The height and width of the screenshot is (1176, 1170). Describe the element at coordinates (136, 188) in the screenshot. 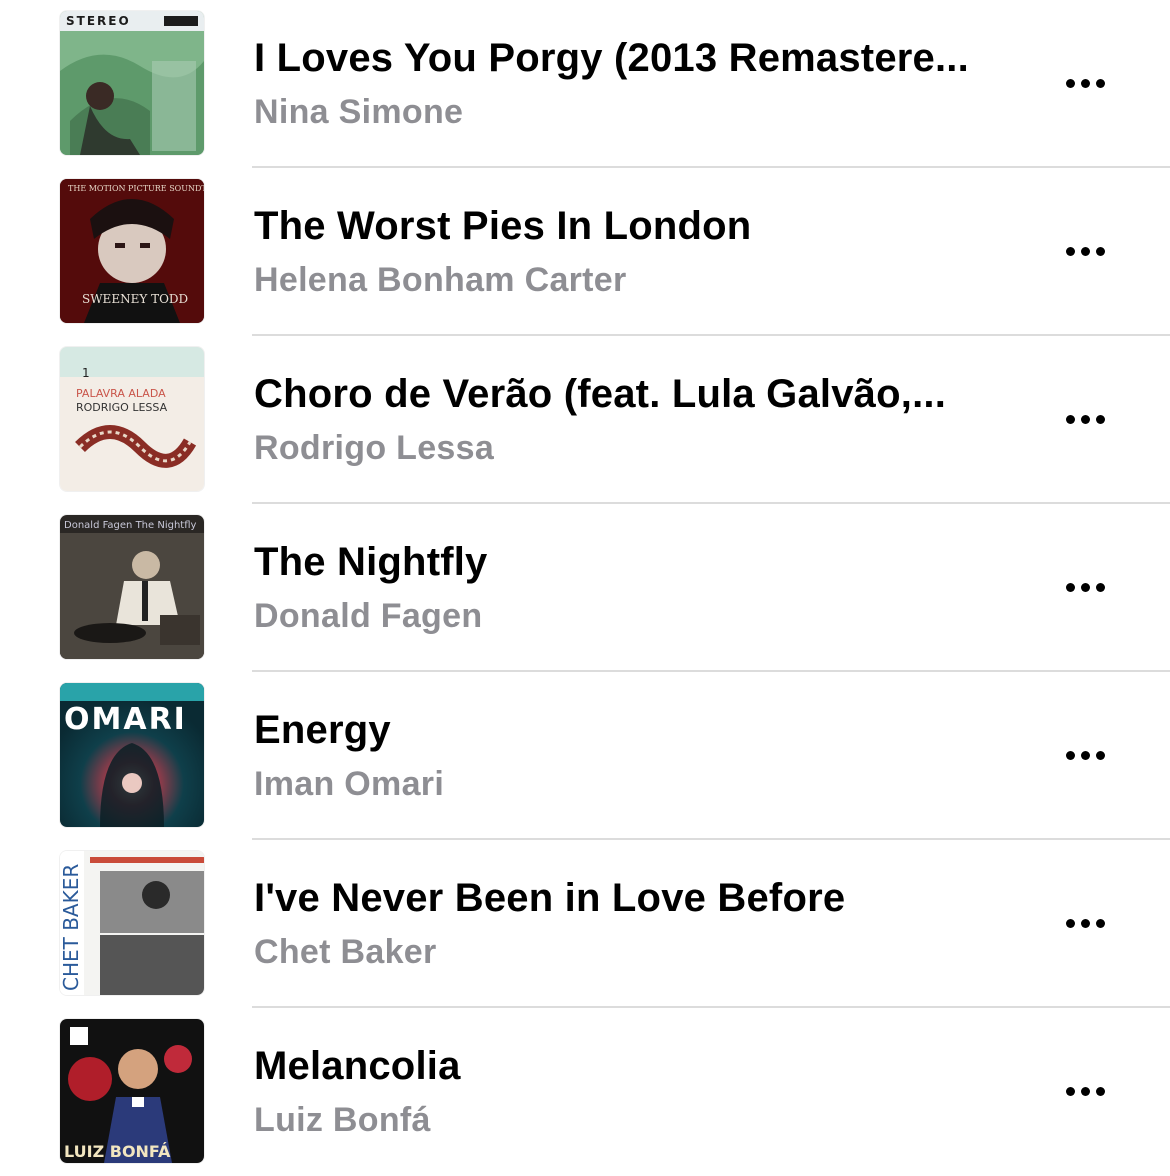

I see `artwork-label: THE MOTION PICTURE SOUNDTRACK` at that location.